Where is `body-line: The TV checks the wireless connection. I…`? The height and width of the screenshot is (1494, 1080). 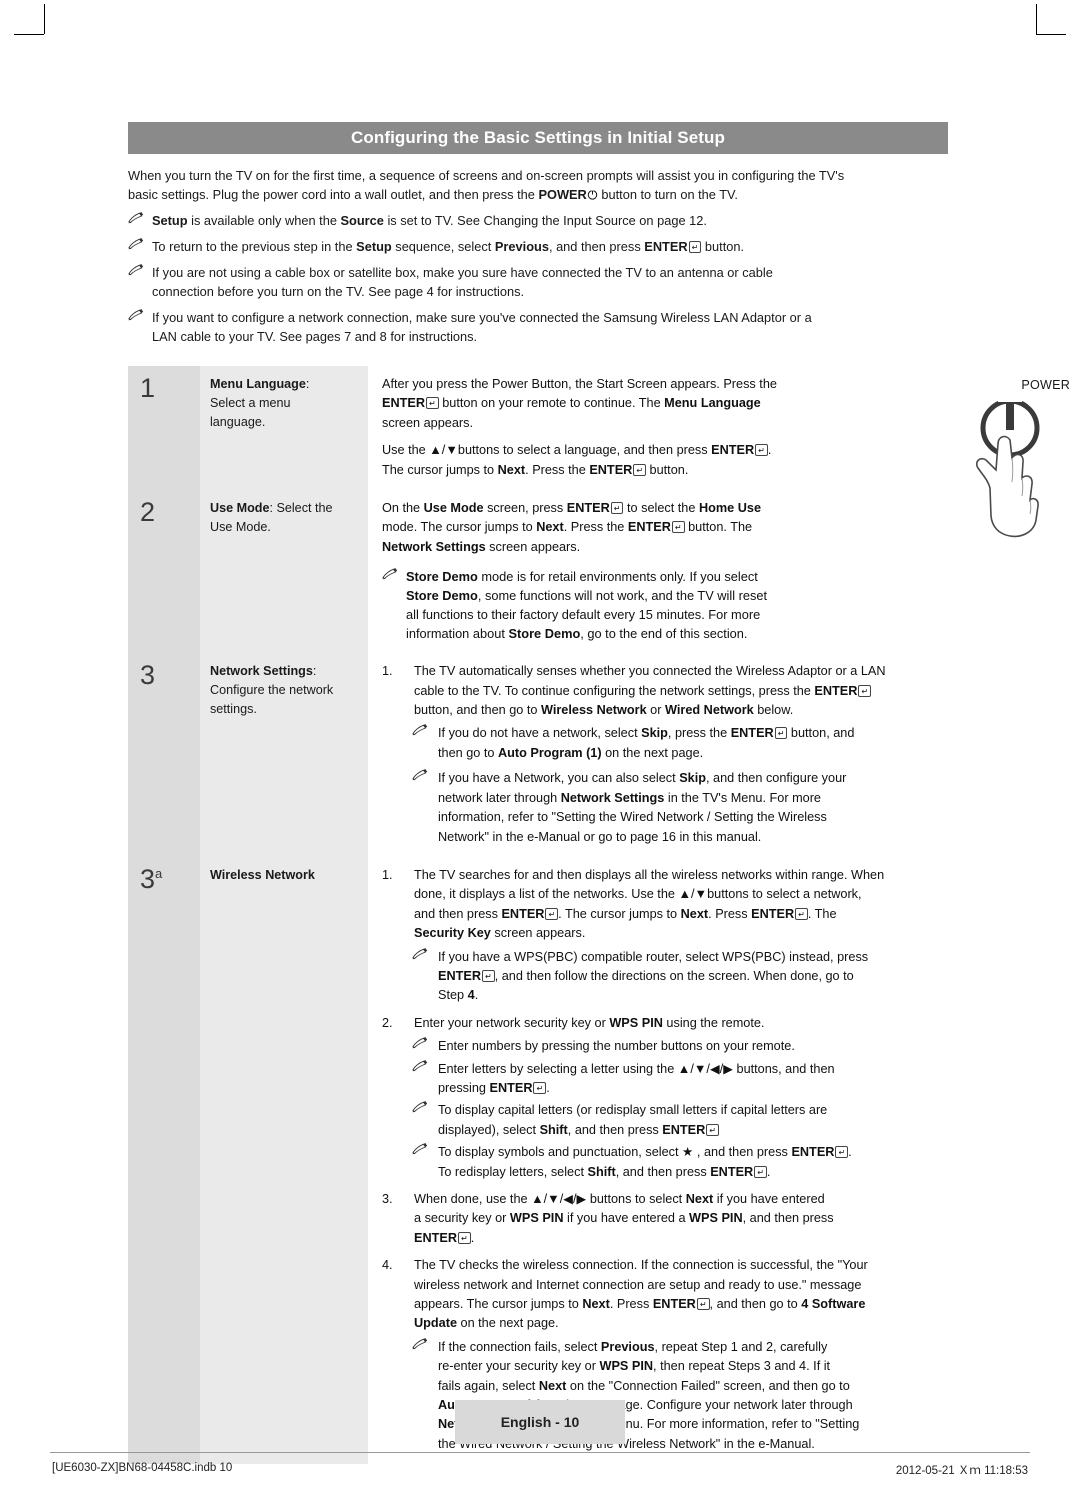 body-line: The TV checks the wireless connection. I… is located at coordinates (641, 1265).